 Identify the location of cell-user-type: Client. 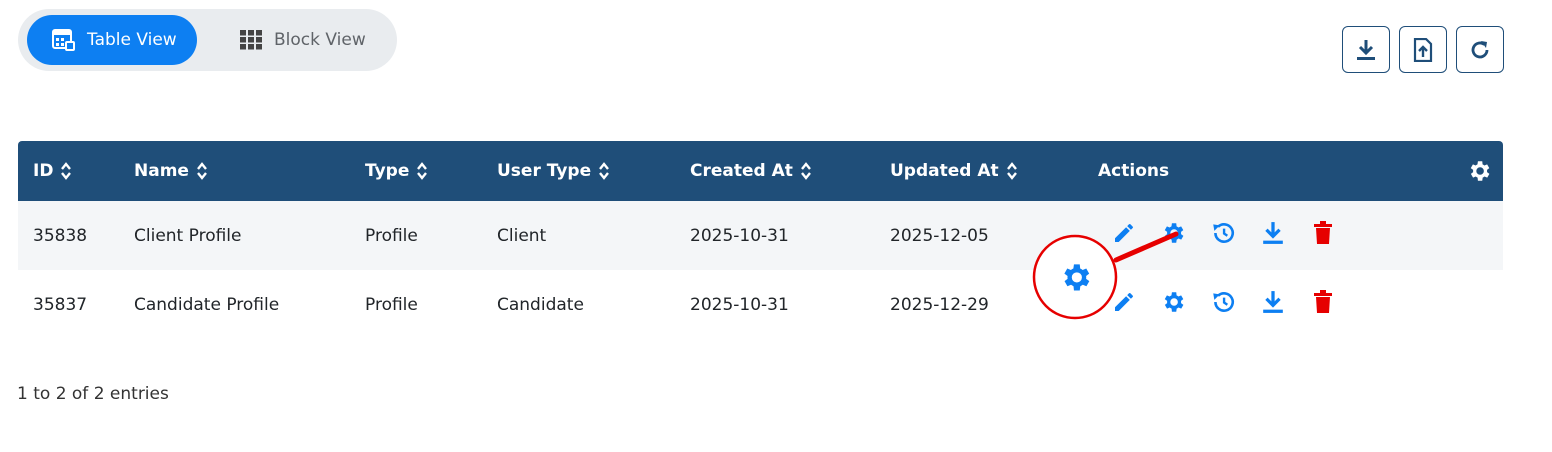
(522, 235).